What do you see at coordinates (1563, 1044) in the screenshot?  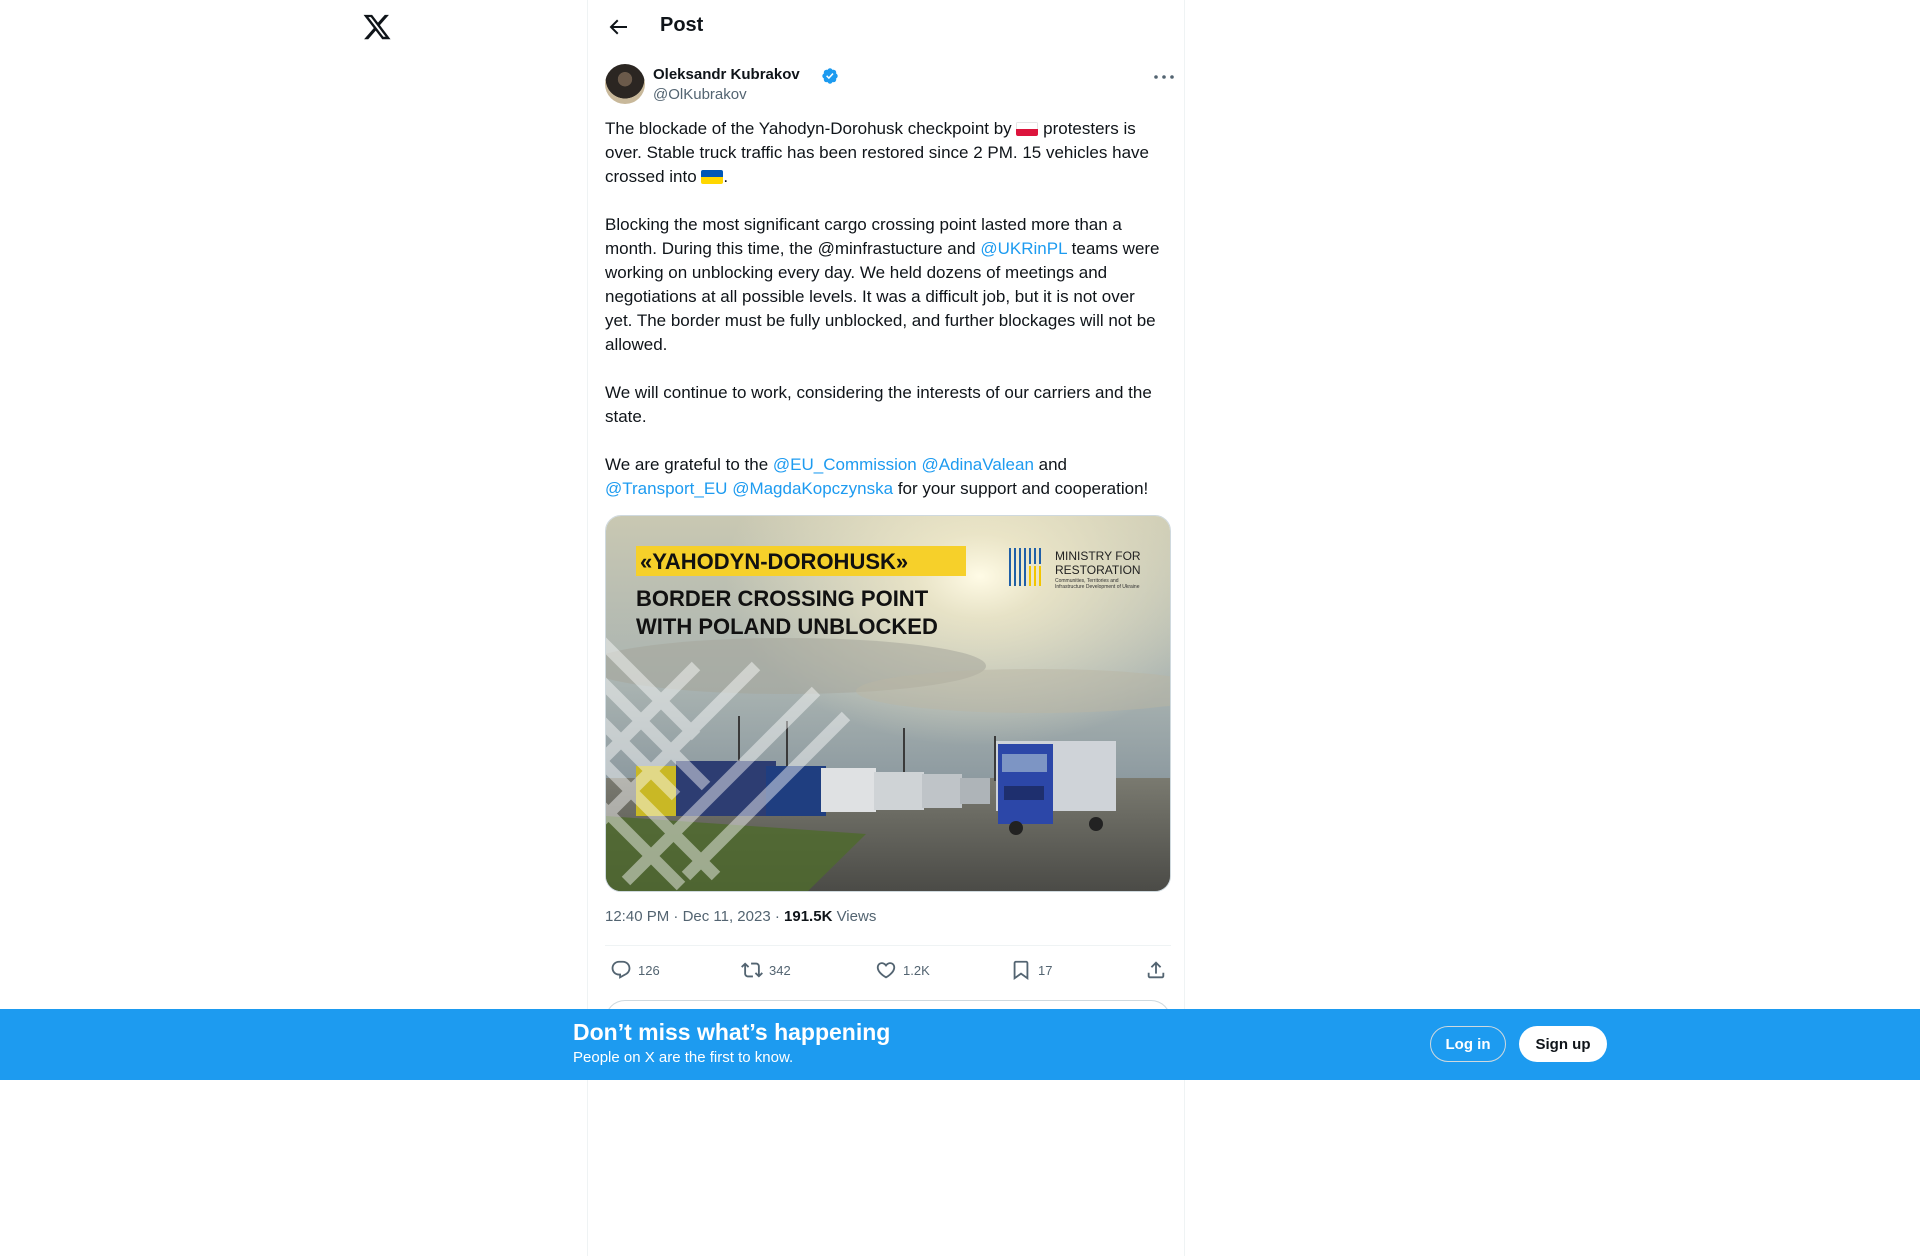 I see `signup-button: Sign up` at bounding box center [1563, 1044].